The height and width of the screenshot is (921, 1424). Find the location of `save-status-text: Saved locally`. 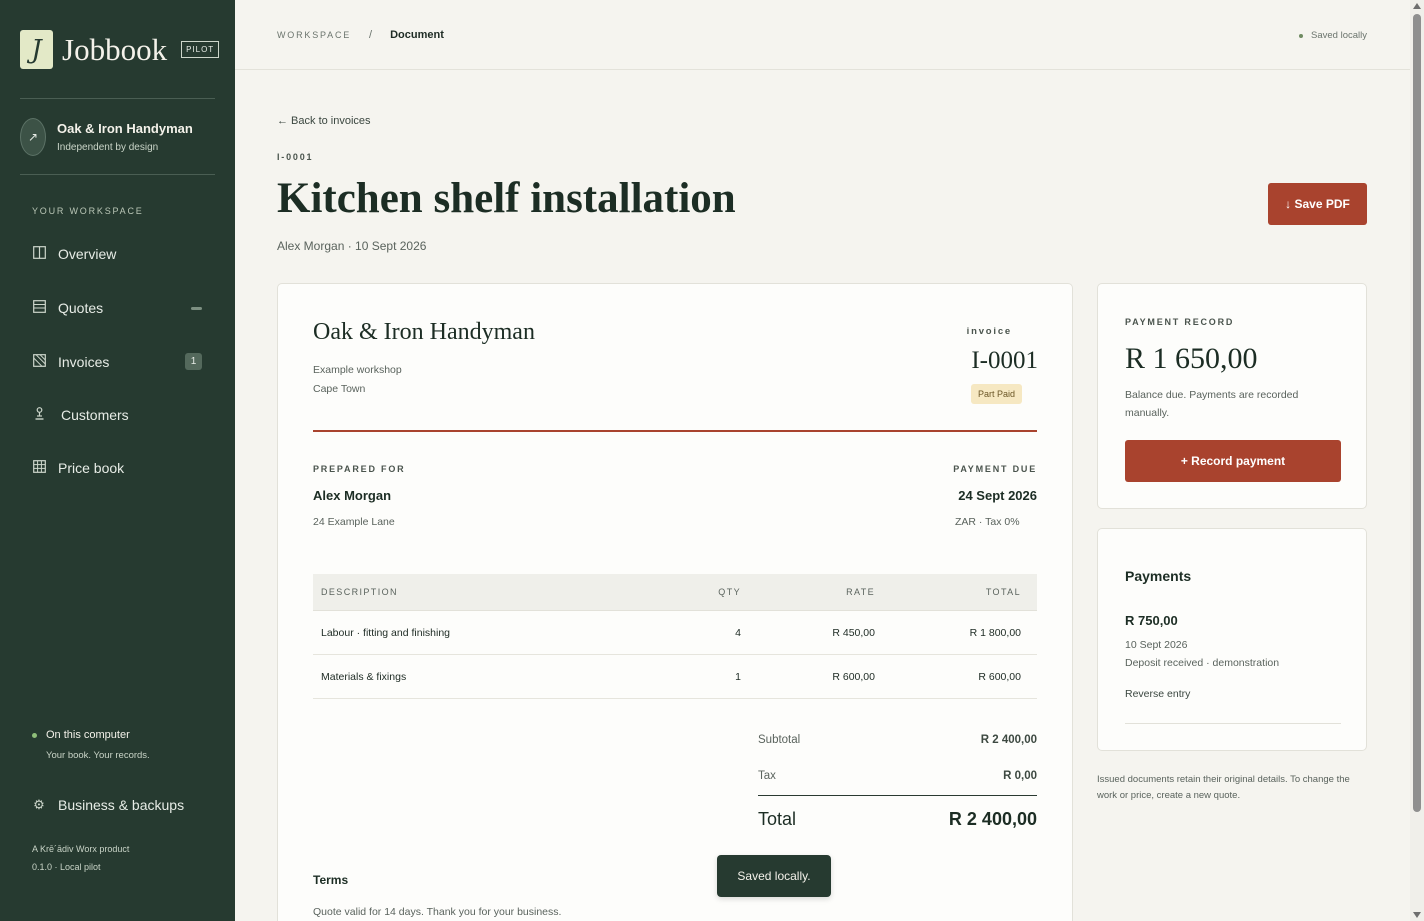

save-status-text: Saved locally is located at coordinates (1339, 35).